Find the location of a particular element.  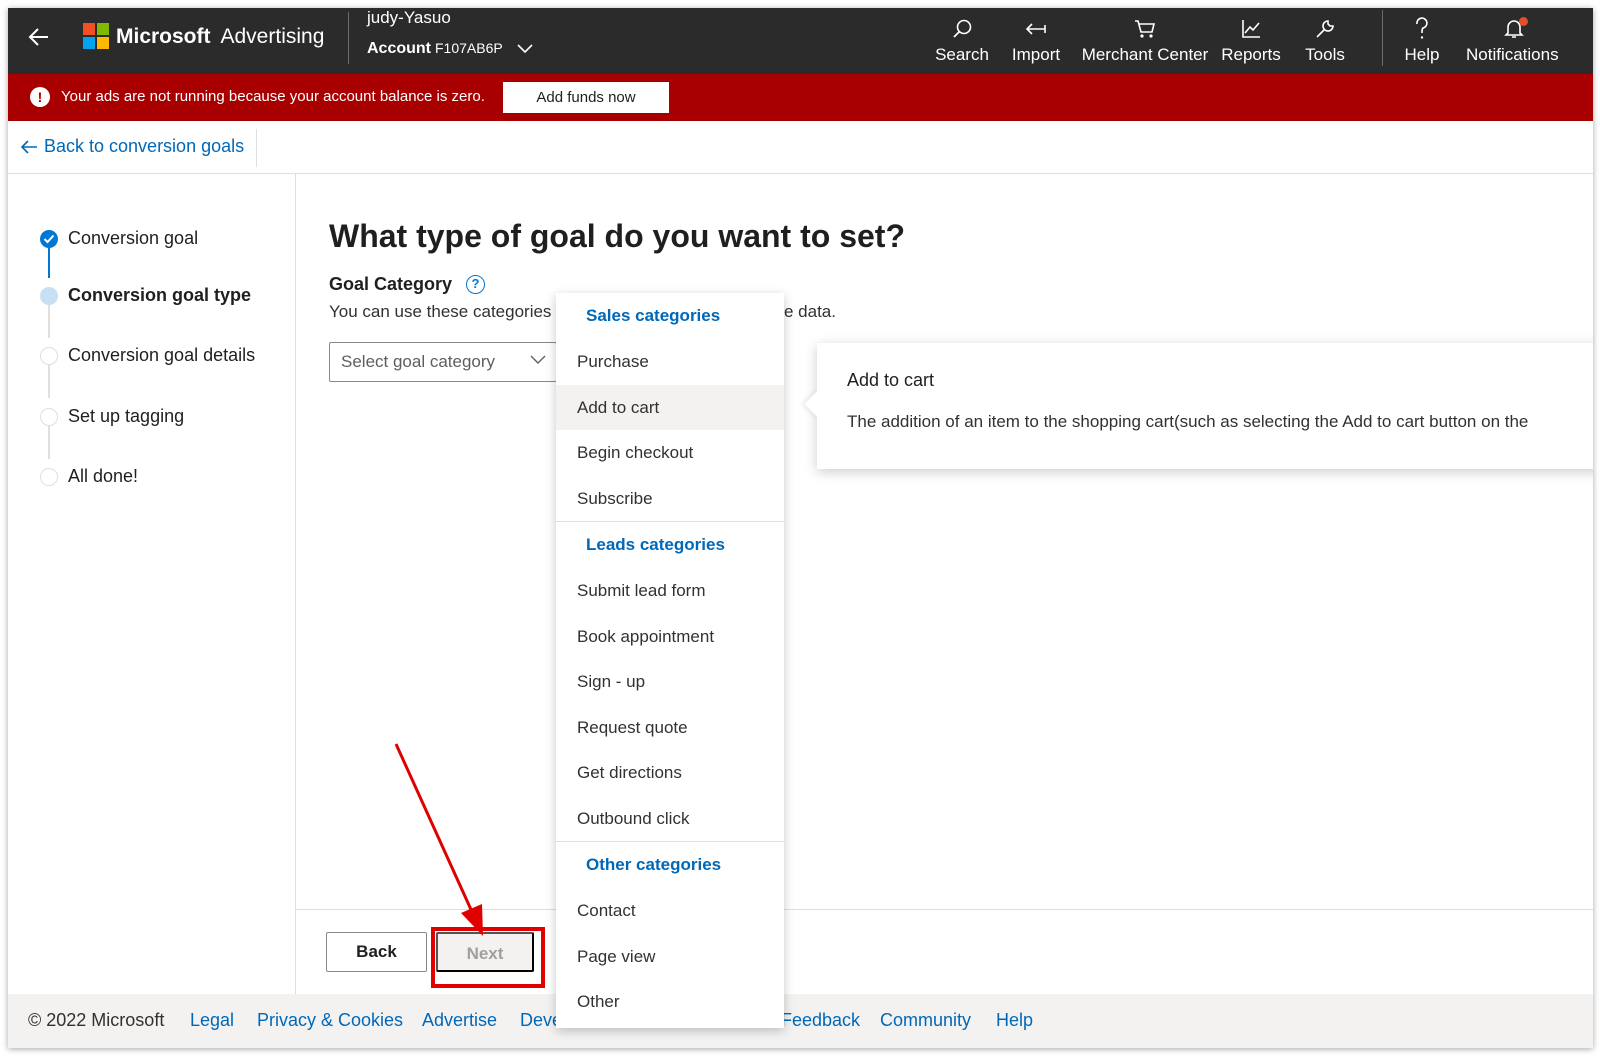

account-label: Account is located at coordinates (399, 48).